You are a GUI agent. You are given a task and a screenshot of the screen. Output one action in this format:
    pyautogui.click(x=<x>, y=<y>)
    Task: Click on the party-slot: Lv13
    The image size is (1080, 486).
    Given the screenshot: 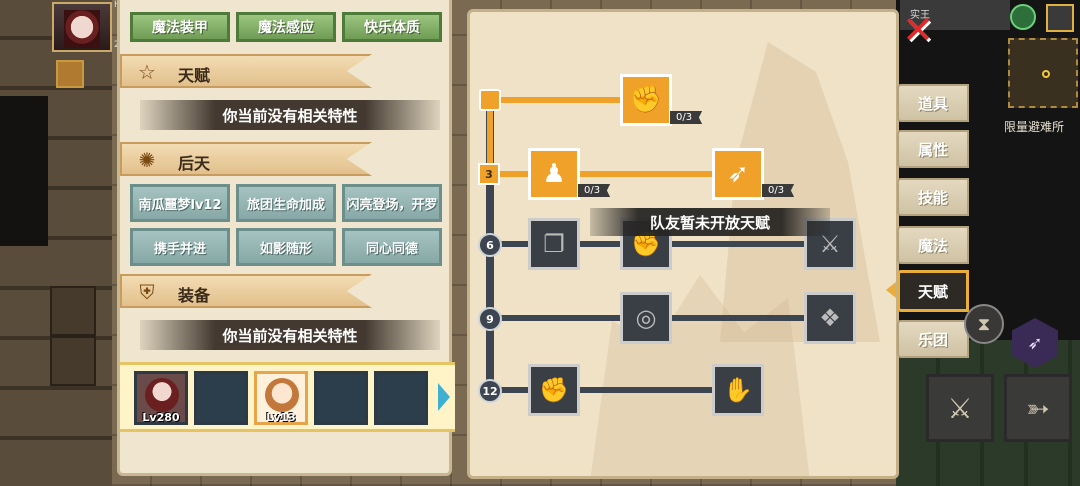 What is the action you would take?
    pyautogui.click(x=281, y=398)
    